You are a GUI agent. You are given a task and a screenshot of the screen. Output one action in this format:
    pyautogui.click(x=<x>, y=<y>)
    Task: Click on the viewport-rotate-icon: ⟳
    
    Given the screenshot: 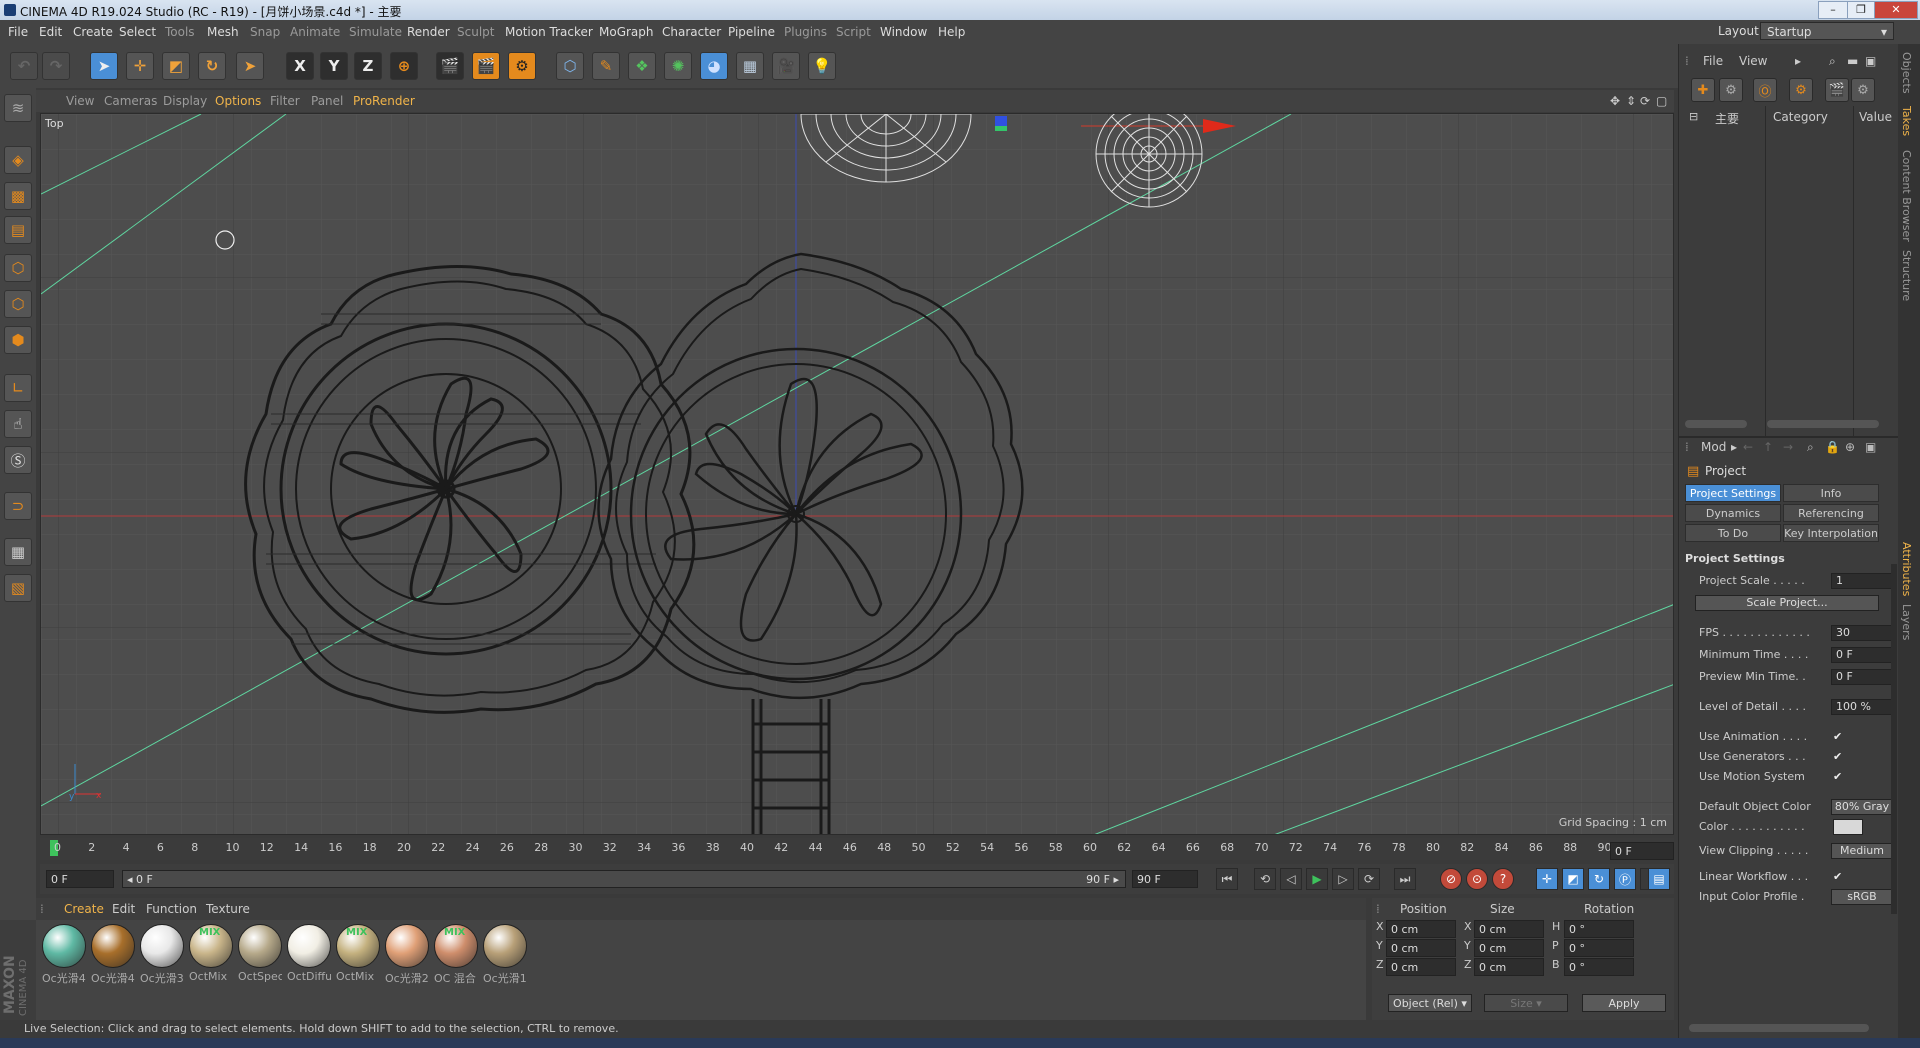 What is the action you would take?
    pyautogui.click(x=1645, y=101)
    